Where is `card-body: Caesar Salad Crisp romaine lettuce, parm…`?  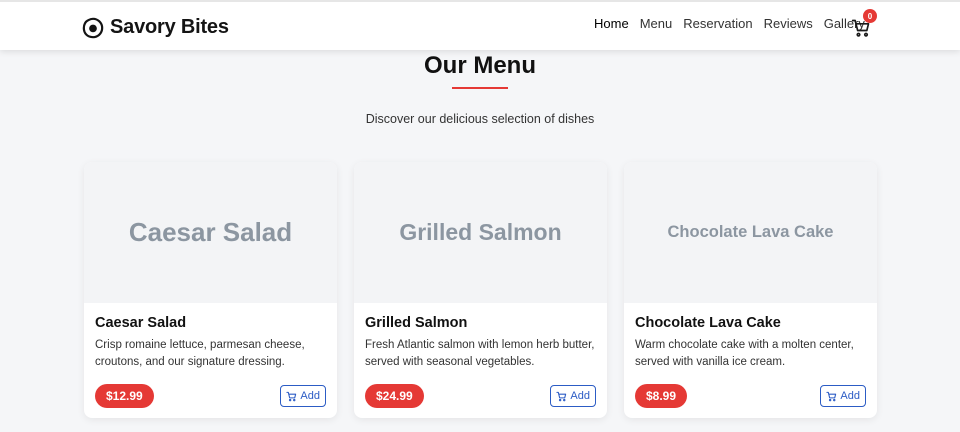
card-body: Caesar Salad Crisp romaine lettuce, parm… is located at coordinates (210, 360).